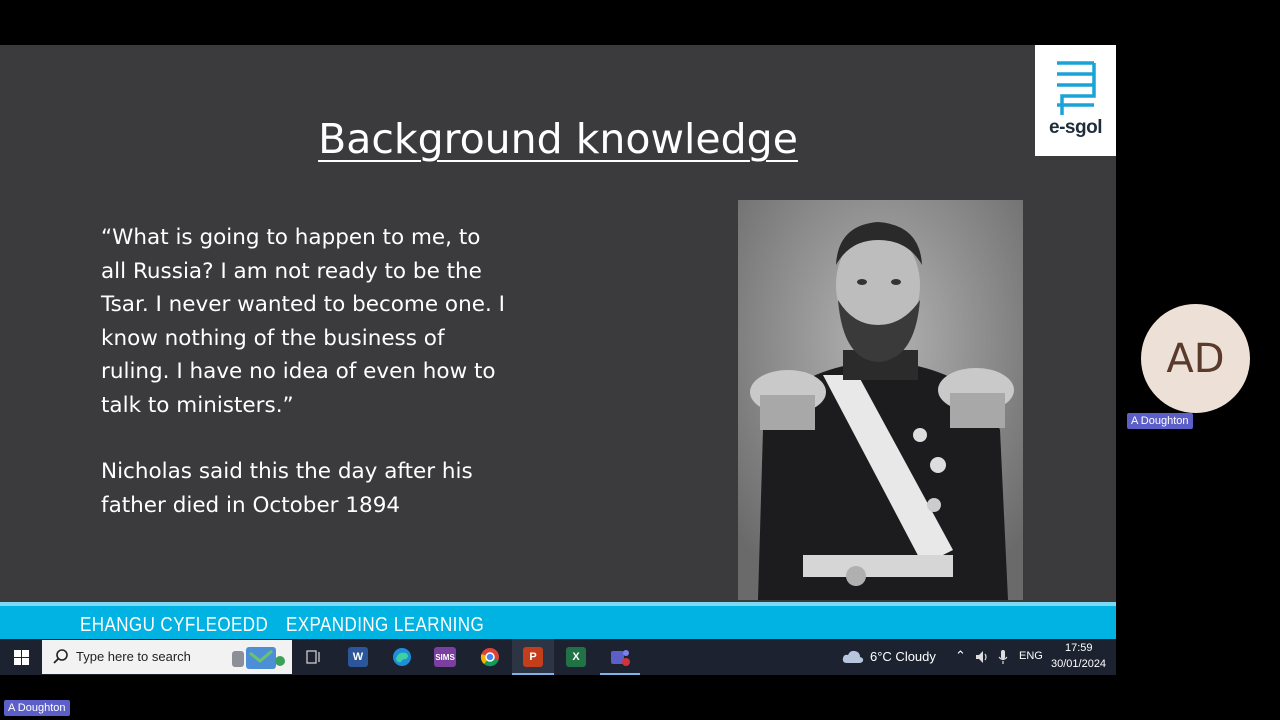  Describe the element at coordinates (385, 625) in the screenshot. I see `banner-english-text: EXPANDING LEARNING` at that location.